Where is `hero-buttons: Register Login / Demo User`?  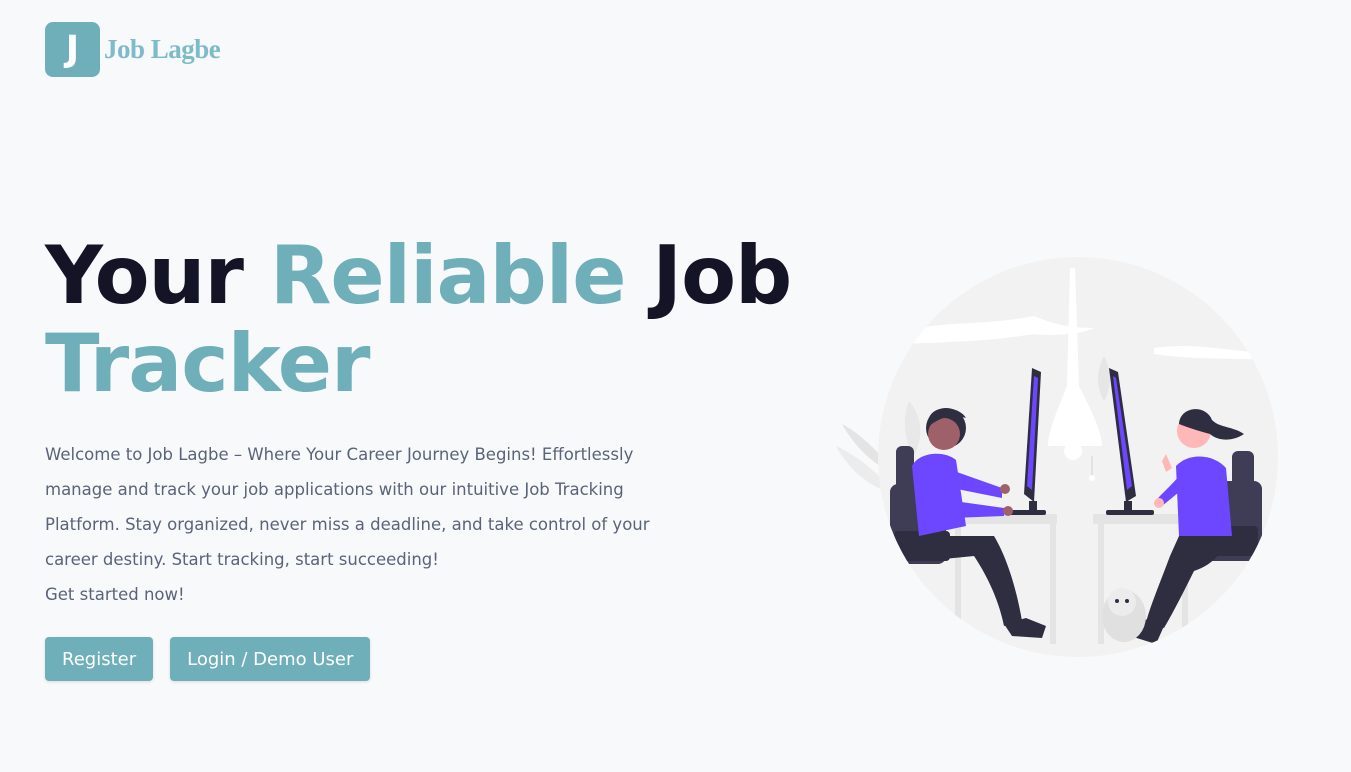 hero-buttons: Register Login / Demo User is located at coordinates (208, 659).